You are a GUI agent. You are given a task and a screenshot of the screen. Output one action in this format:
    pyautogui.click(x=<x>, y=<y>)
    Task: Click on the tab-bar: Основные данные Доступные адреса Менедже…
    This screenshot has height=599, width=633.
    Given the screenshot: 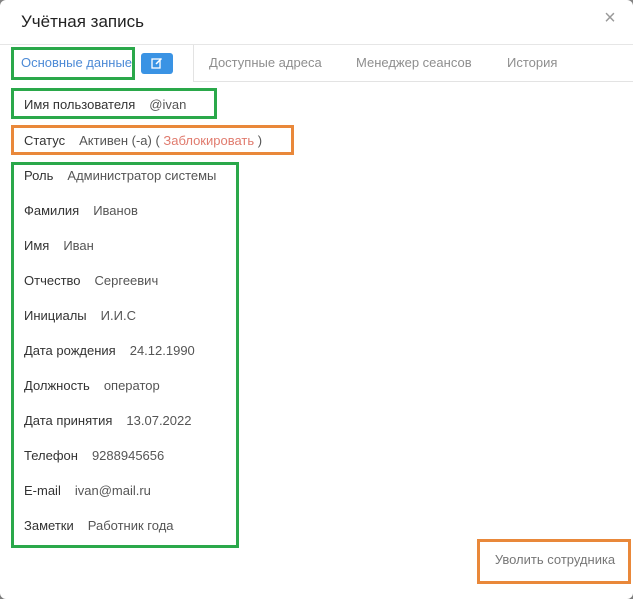 What is the action you would take?
    pyautogui.click(x=316, y=63)
    